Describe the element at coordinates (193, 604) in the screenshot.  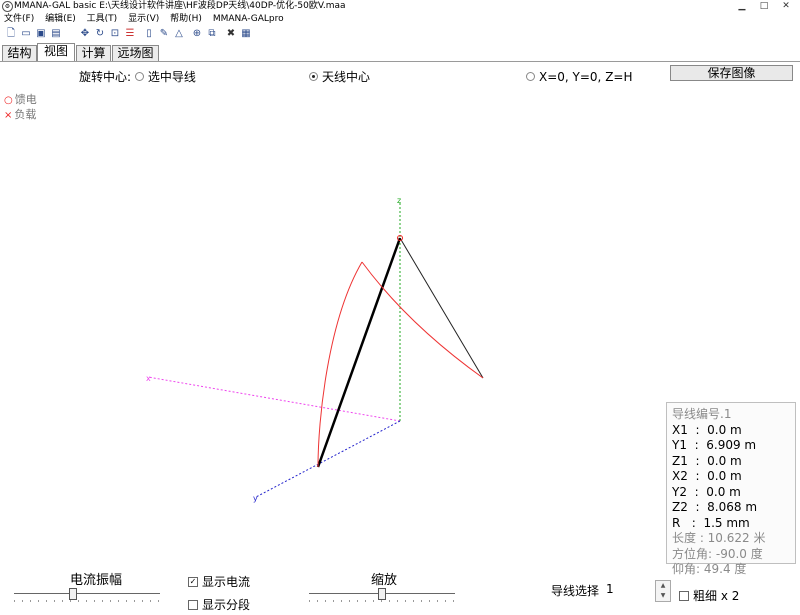
I see `show-segments-check-icon` at that location.